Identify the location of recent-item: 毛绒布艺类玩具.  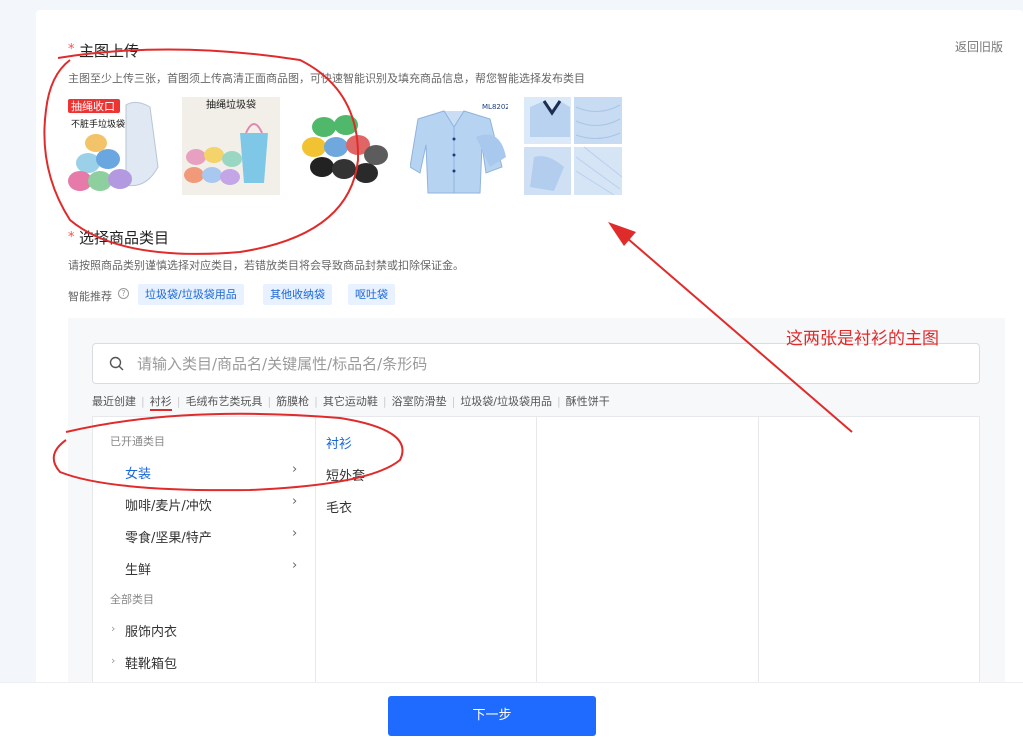
(223, 401).